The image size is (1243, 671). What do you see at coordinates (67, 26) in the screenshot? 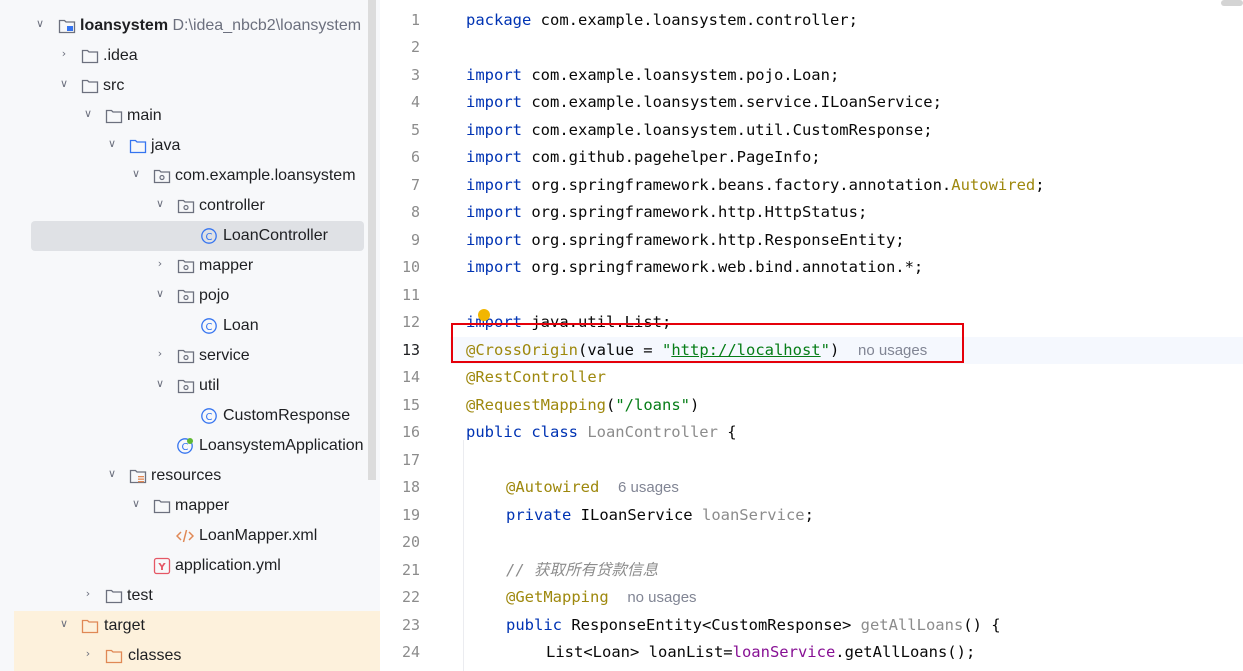
I see `module-folder-icon` at bounding box center [67, 26].